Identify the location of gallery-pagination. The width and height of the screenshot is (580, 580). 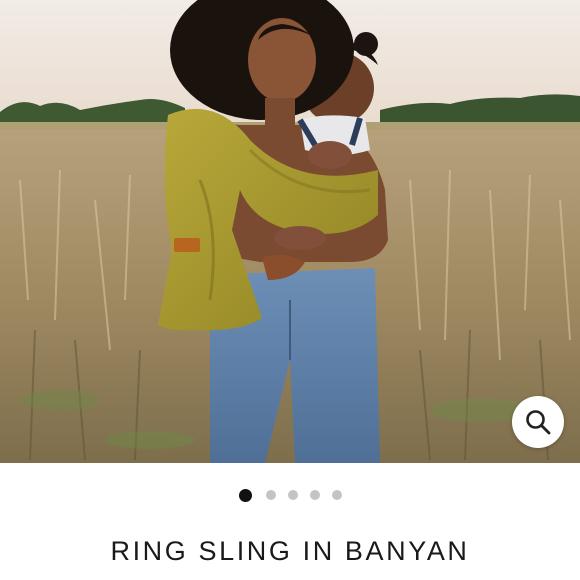
(290, 495).